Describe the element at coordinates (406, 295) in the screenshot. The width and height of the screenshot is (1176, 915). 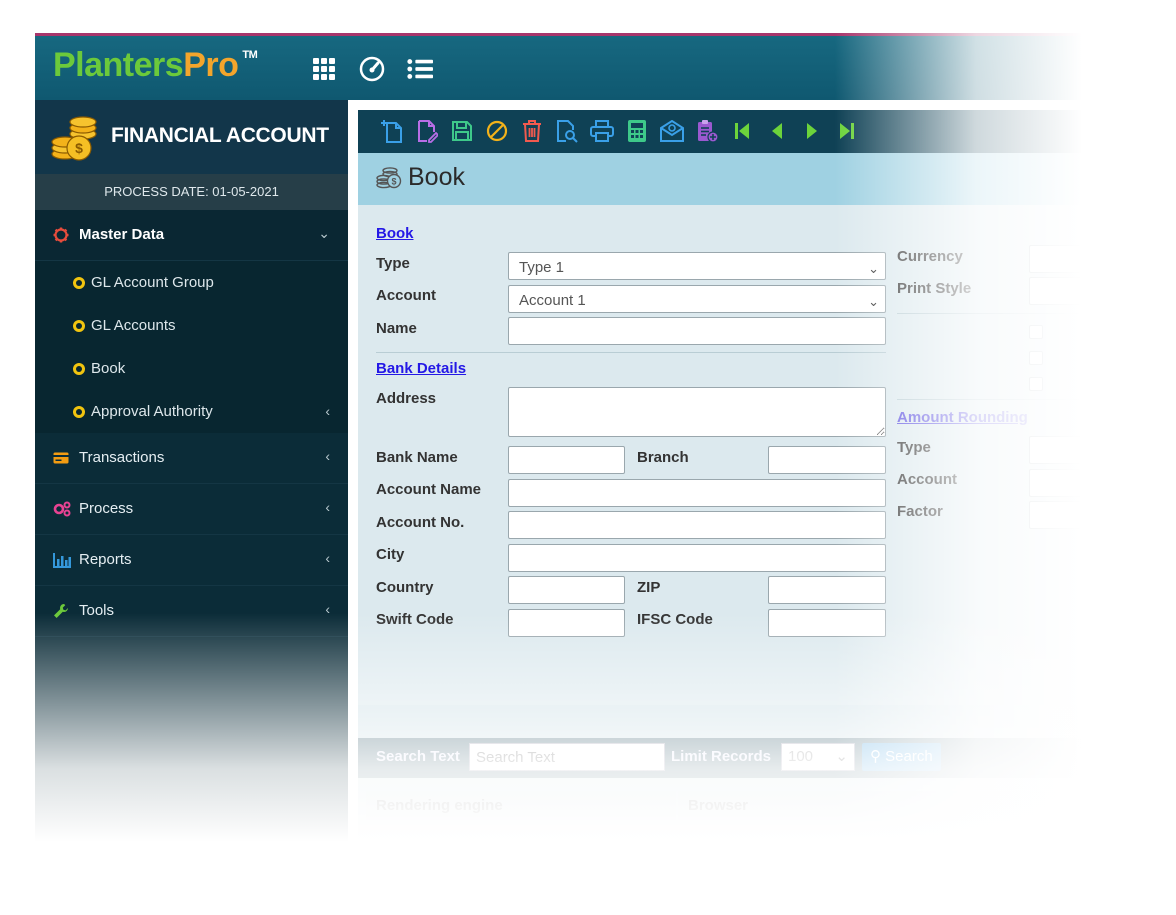
I see `account-label: Account` at that location.